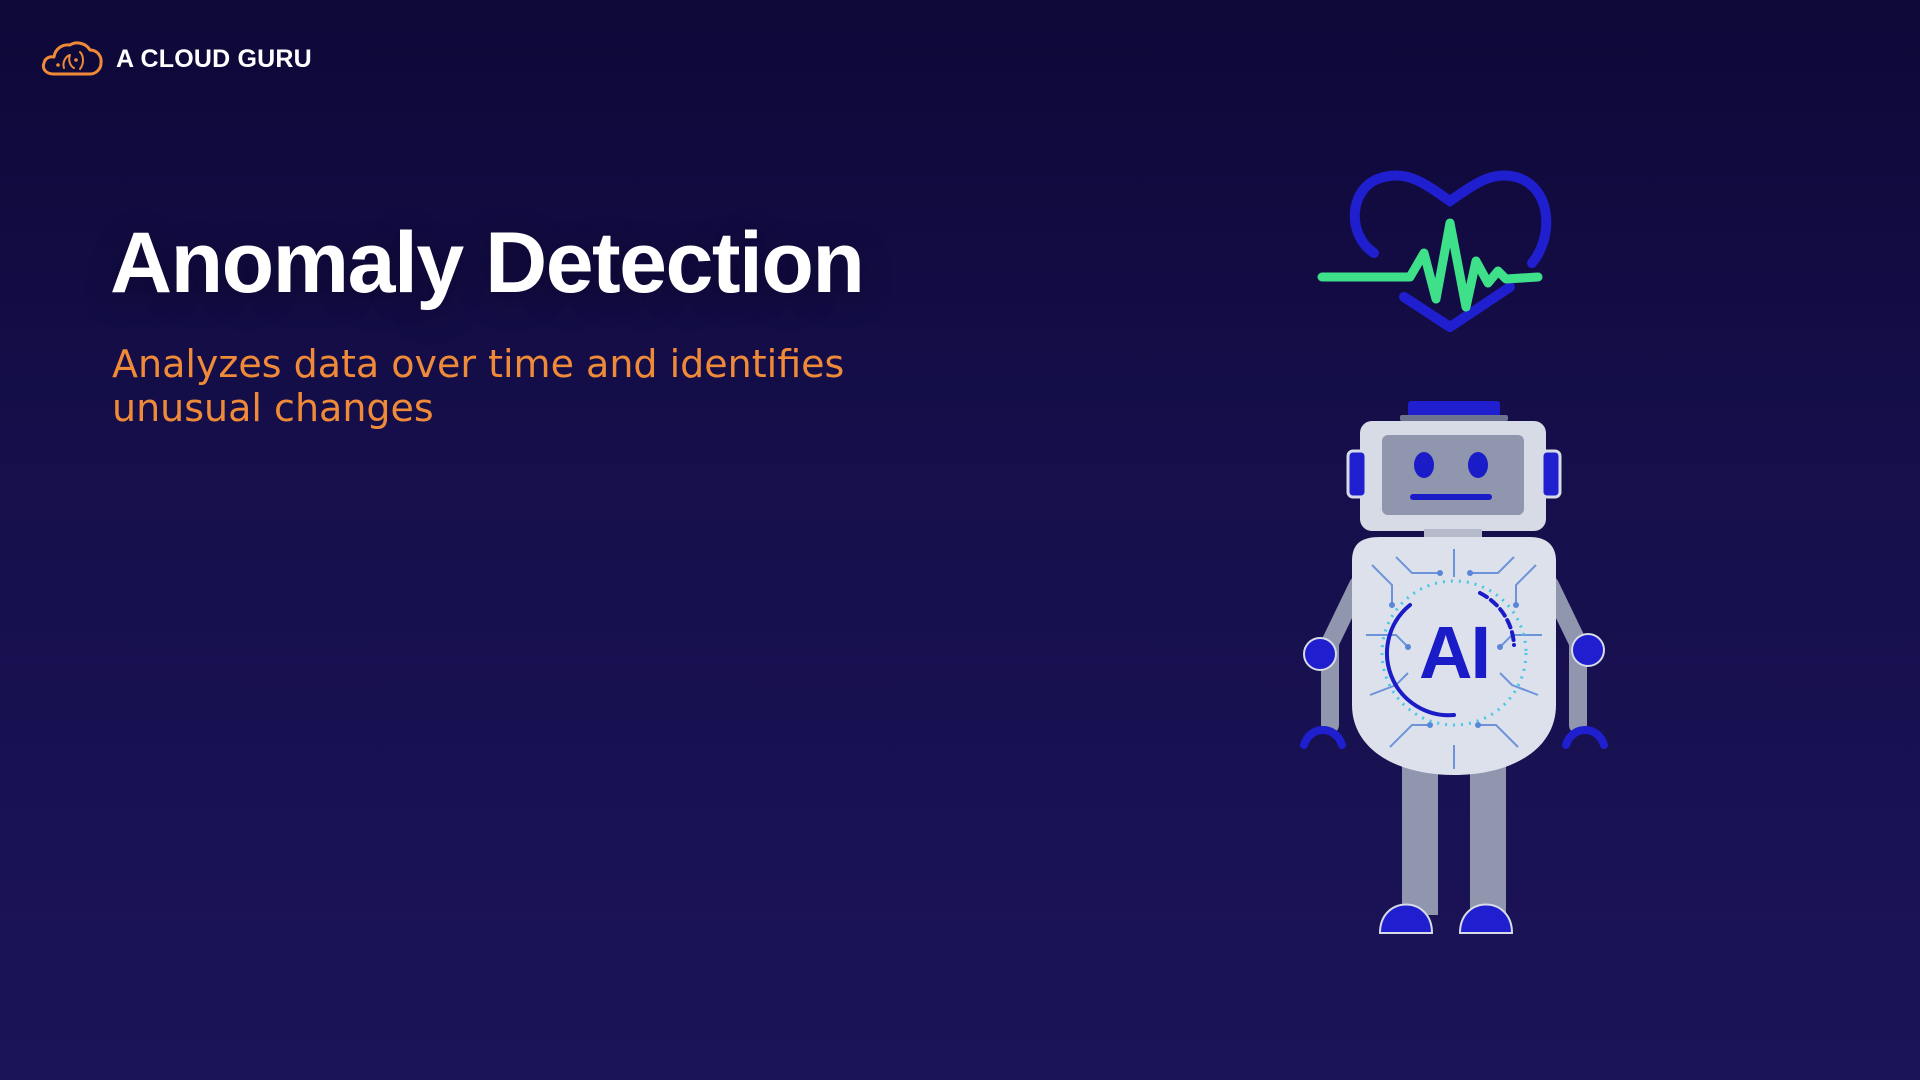 The width and height of the screenshot is (1920, 1080). I want to click on illustration-graphic, so click(1454, 552).